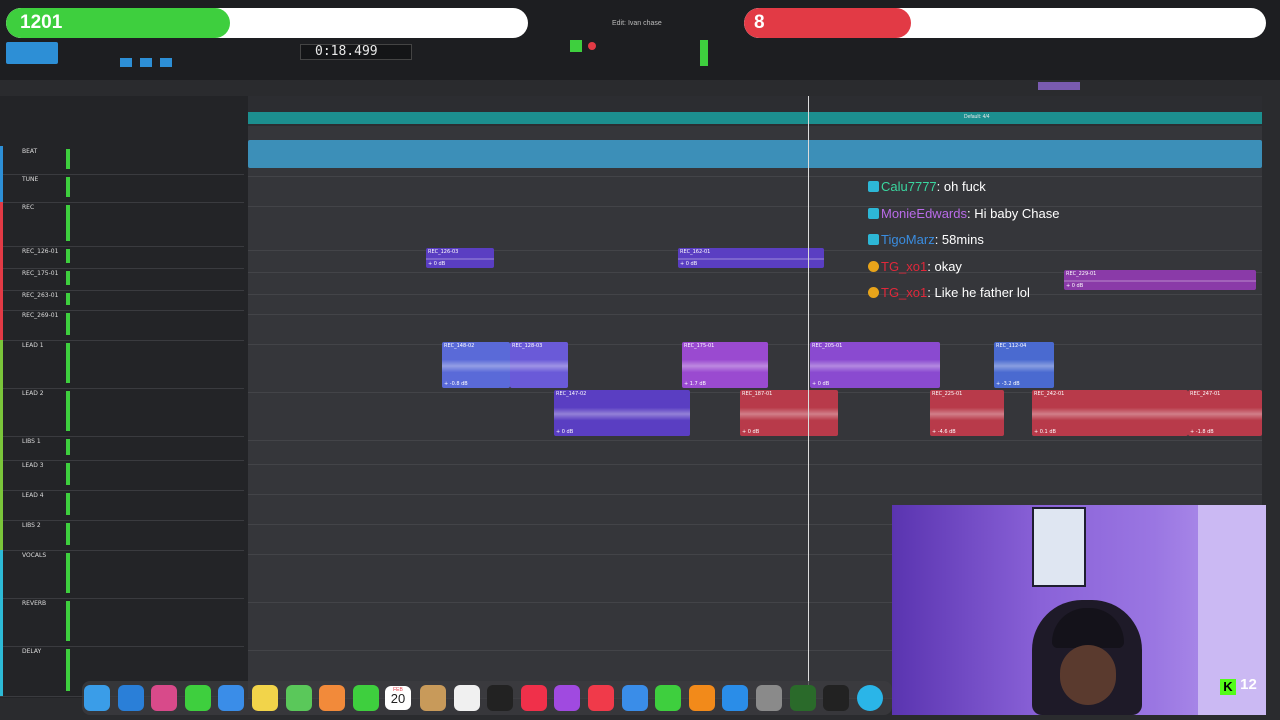 The width and height of the screenshot is (1280, 720). Describe the element at coordinates (97, 698) in the screenshot. I see `finder-icon` at that location.